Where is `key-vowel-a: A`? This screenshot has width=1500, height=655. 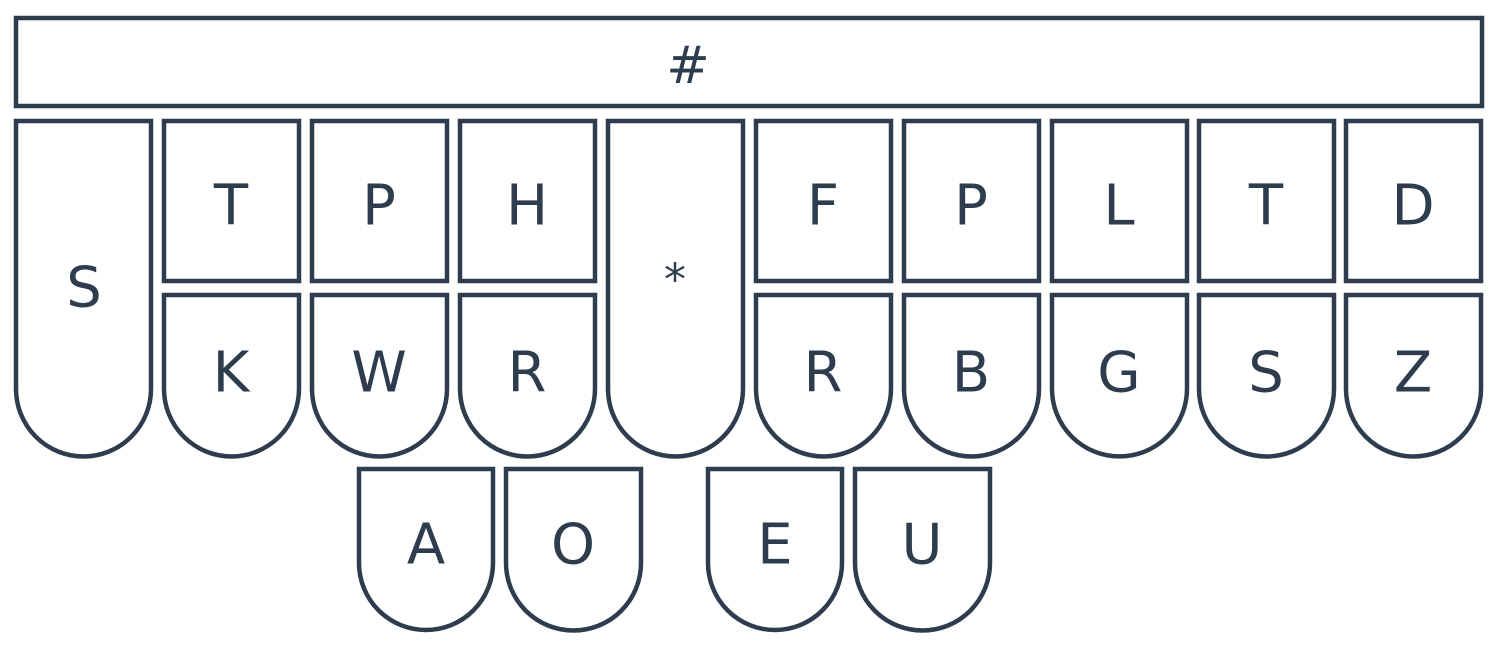 key-vowel-a: A is located at coordinates (426, 549).